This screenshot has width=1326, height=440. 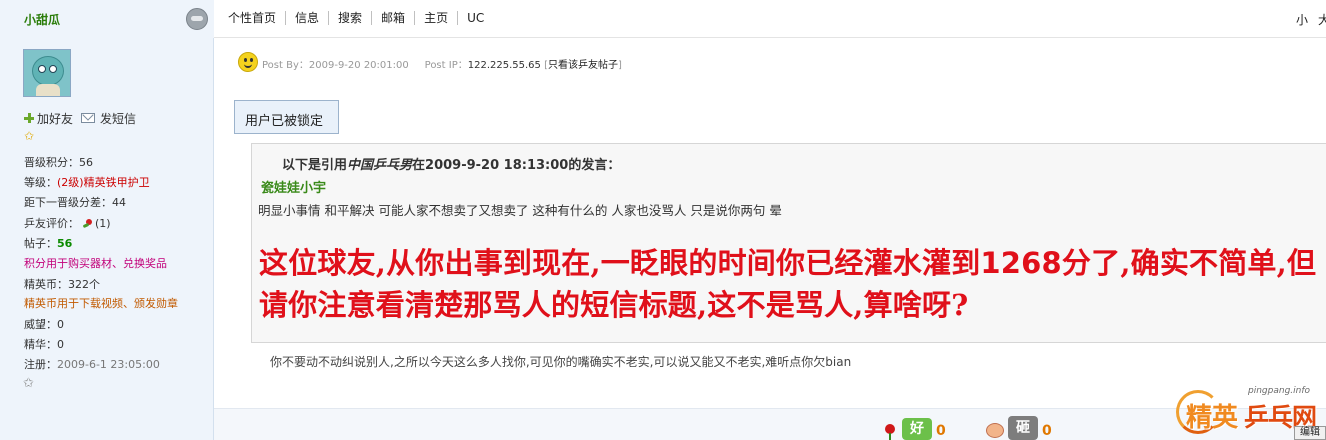 What do you see at coordinates (42, 19) in the screenshot?
I see `username: 小甜瓜` at bounding box center [42, 19].